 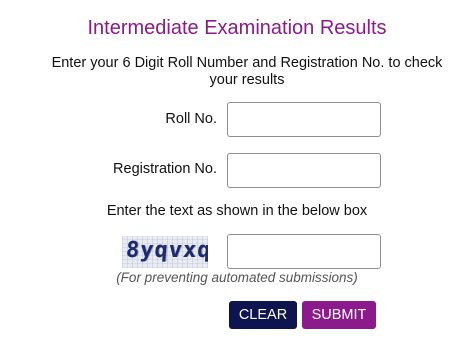 What do you see at coordinates (339, 315) in the screenshot?
I see `submit-button: SUBMIT` at bounding box center [339, 315].